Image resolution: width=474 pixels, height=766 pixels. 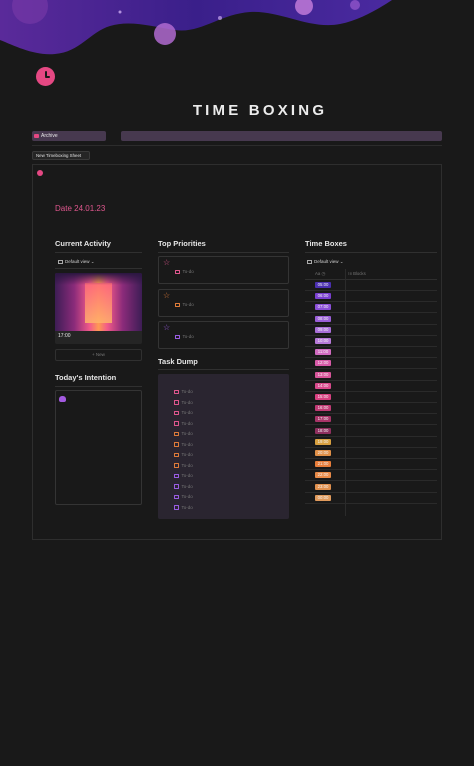 I want to click on time-tag: 00:00, so click(x=323, y=497).